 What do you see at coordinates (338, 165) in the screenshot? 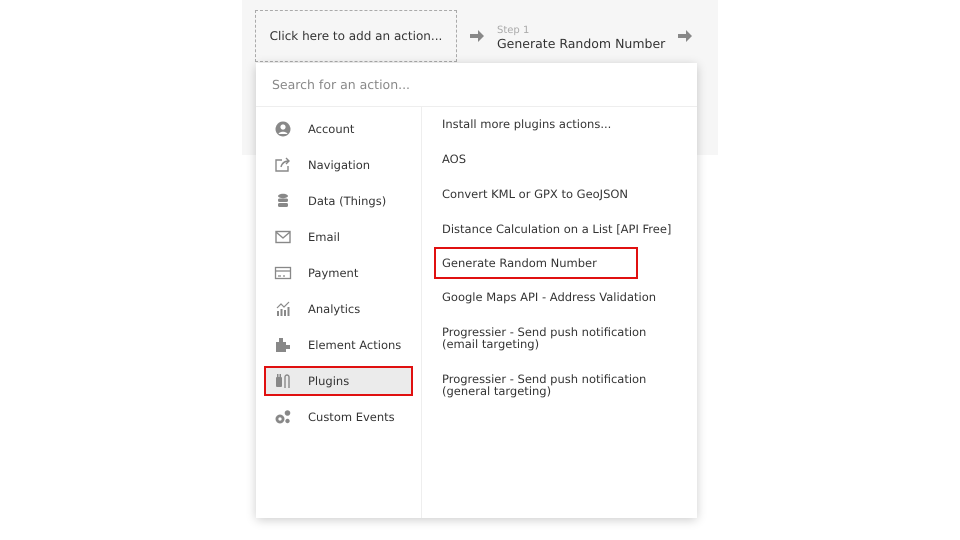
I see `category-item: Navigation` at bounding box center [338, 165].